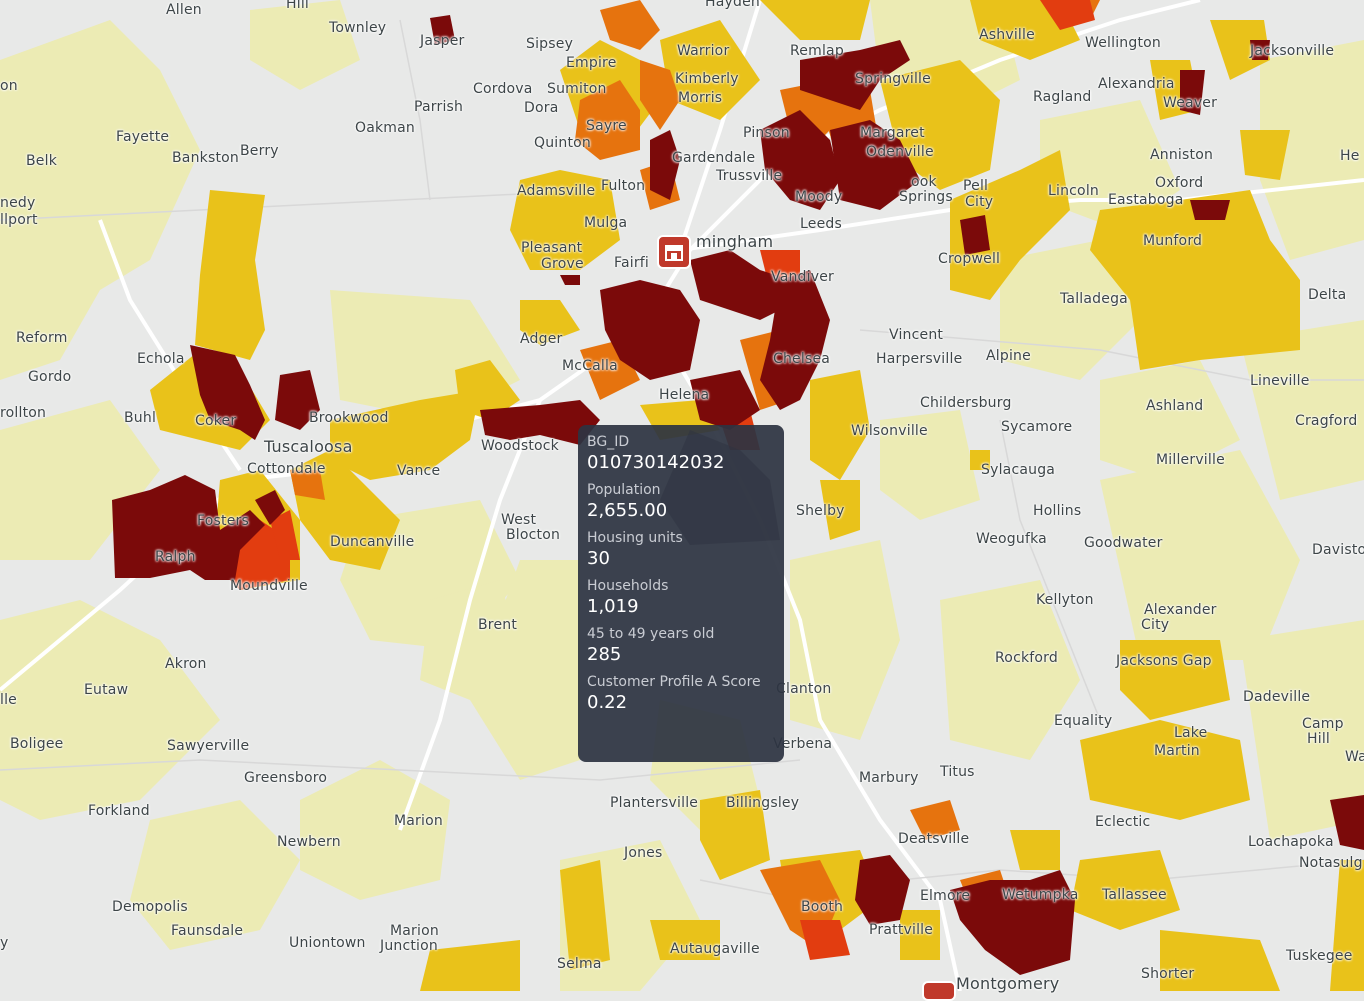 This screenshot has height=1001, width=1364. What do you see at coordinates (966, 403) in the screenshot?
I see `place-childersburg: Childersburg` at bounding box center [966, 403].